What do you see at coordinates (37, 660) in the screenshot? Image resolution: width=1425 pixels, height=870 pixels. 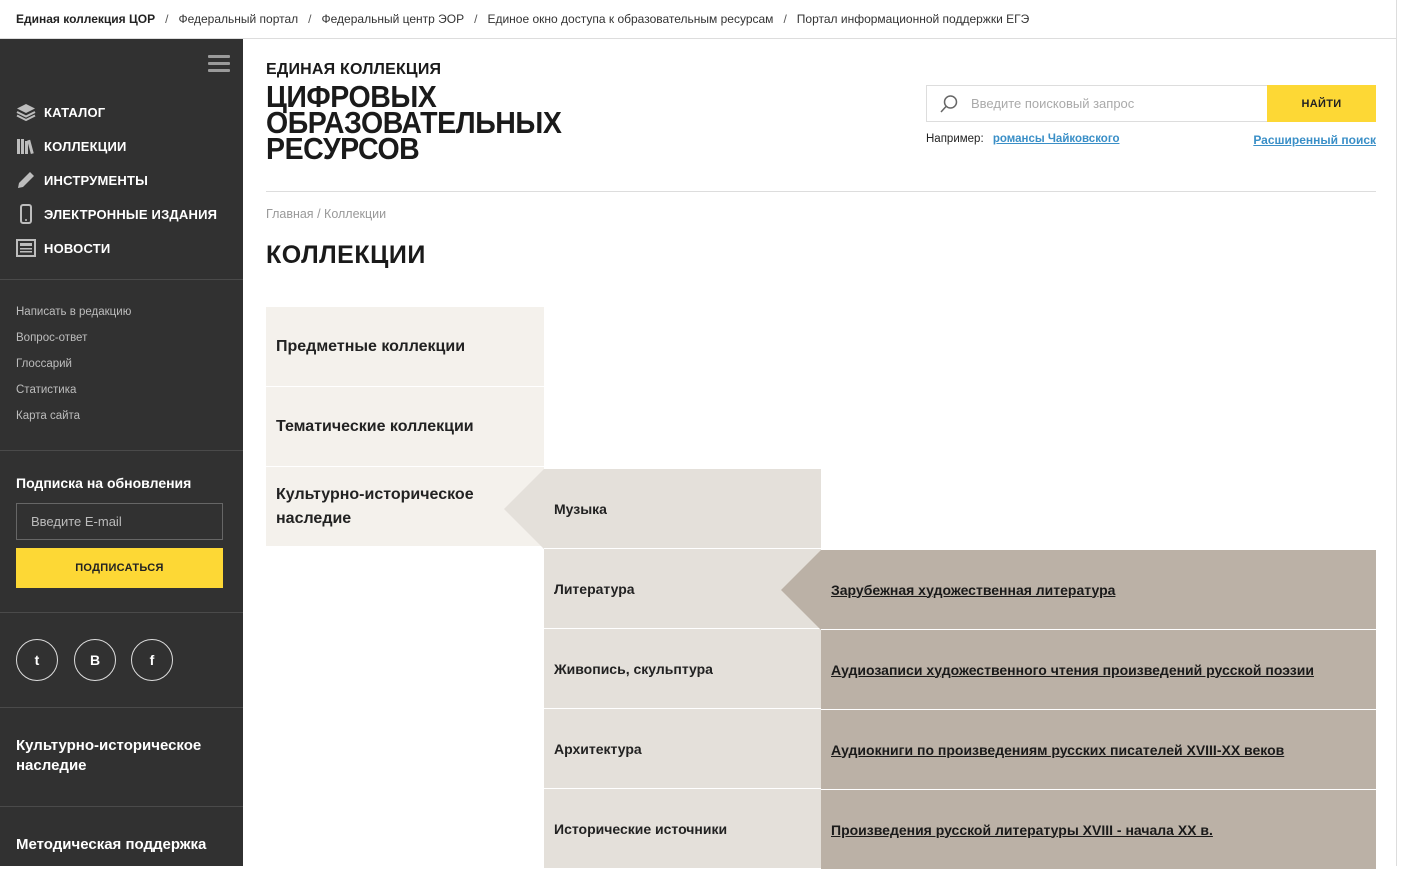 I see `twitter-icon: t` at bounding box center [37, 660].